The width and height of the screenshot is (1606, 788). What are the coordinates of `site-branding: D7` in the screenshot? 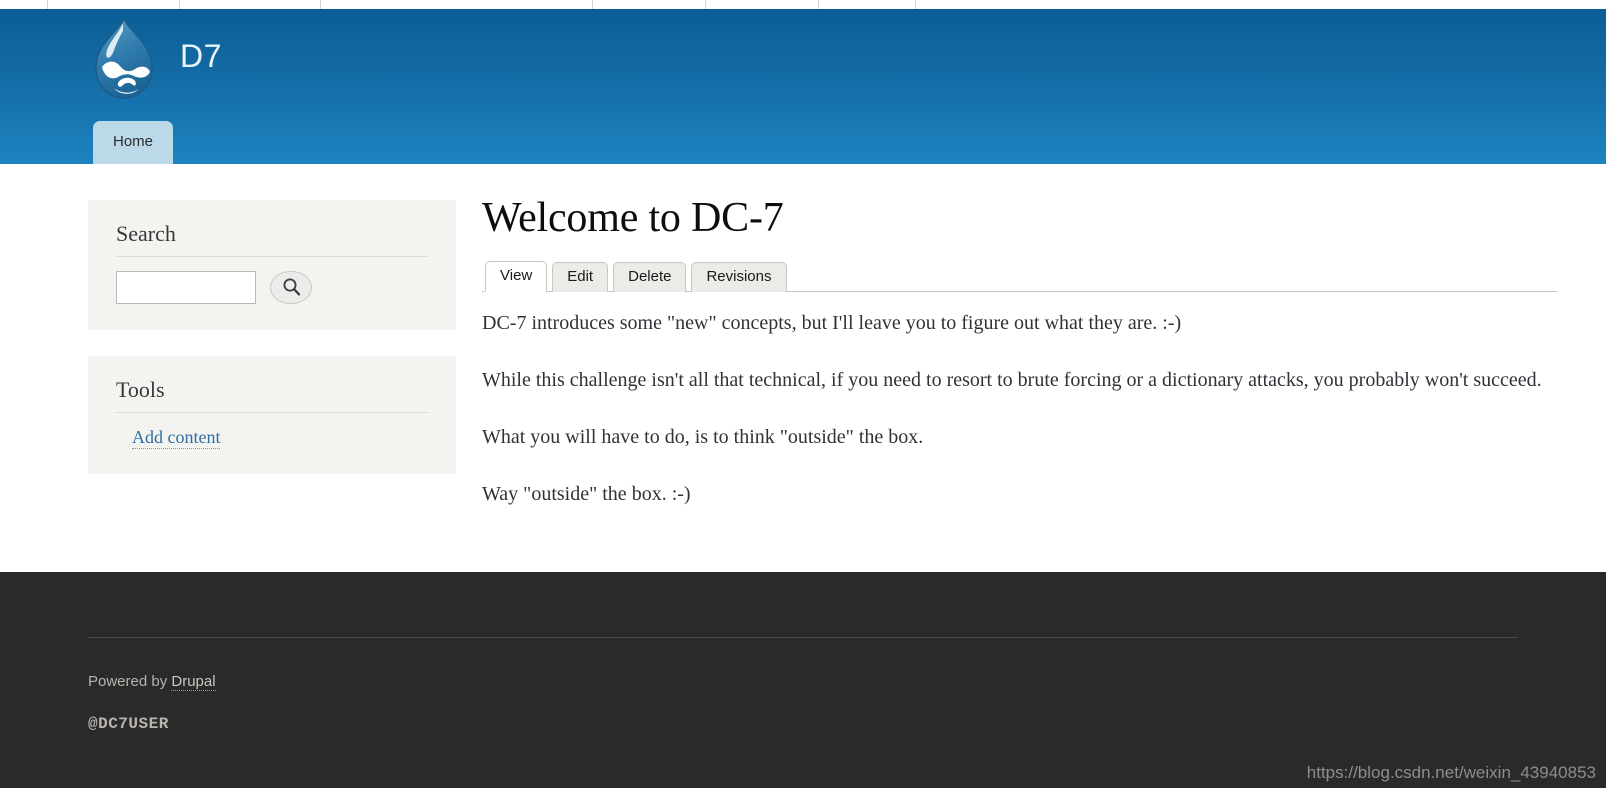 It's located at (155, 59).